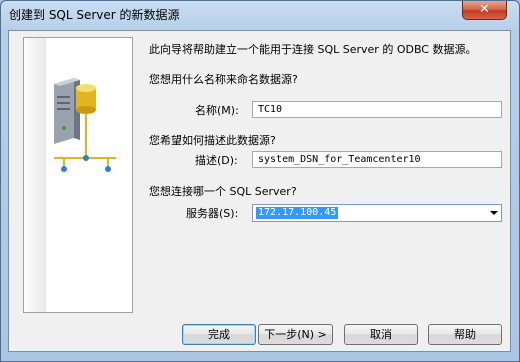 This screenshot has width=520, height=362. What do you see at coordinates (297, 213) in the screenshot?
I see `server-value: 172.17.100.45` at bounding box center [297, 213].